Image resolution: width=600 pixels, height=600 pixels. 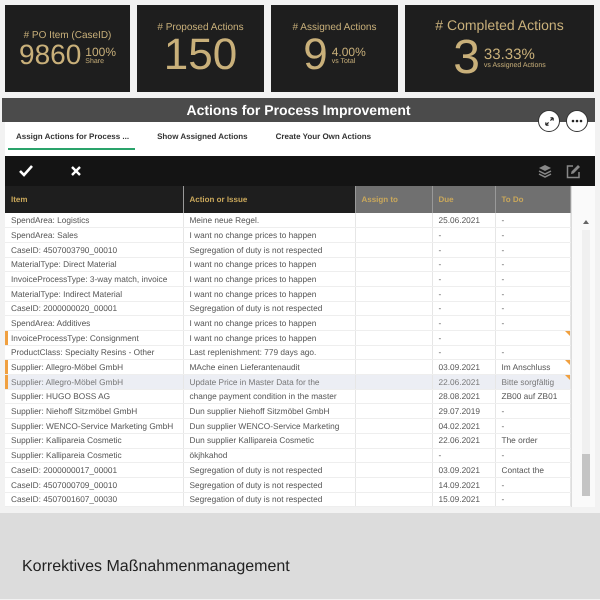 What do you see at coordinates (200, 28) in the screenshot?
I see `kpi-label: # Proposed Actions` at bounding box center [200, 28].